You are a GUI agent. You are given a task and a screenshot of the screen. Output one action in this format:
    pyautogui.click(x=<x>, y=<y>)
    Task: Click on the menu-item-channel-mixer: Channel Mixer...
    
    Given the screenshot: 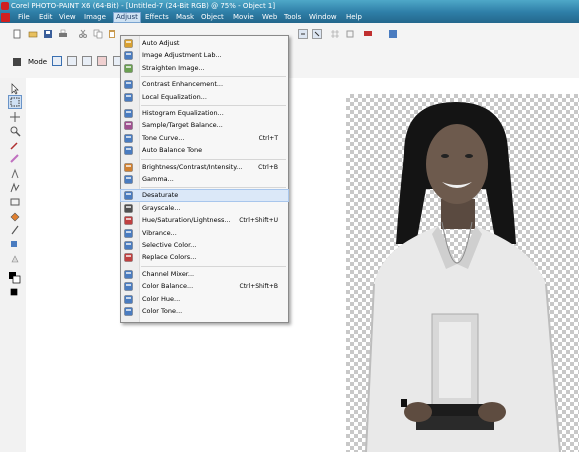 What is the action you would take?
    pyautogui.click(x=204, y=274)
    